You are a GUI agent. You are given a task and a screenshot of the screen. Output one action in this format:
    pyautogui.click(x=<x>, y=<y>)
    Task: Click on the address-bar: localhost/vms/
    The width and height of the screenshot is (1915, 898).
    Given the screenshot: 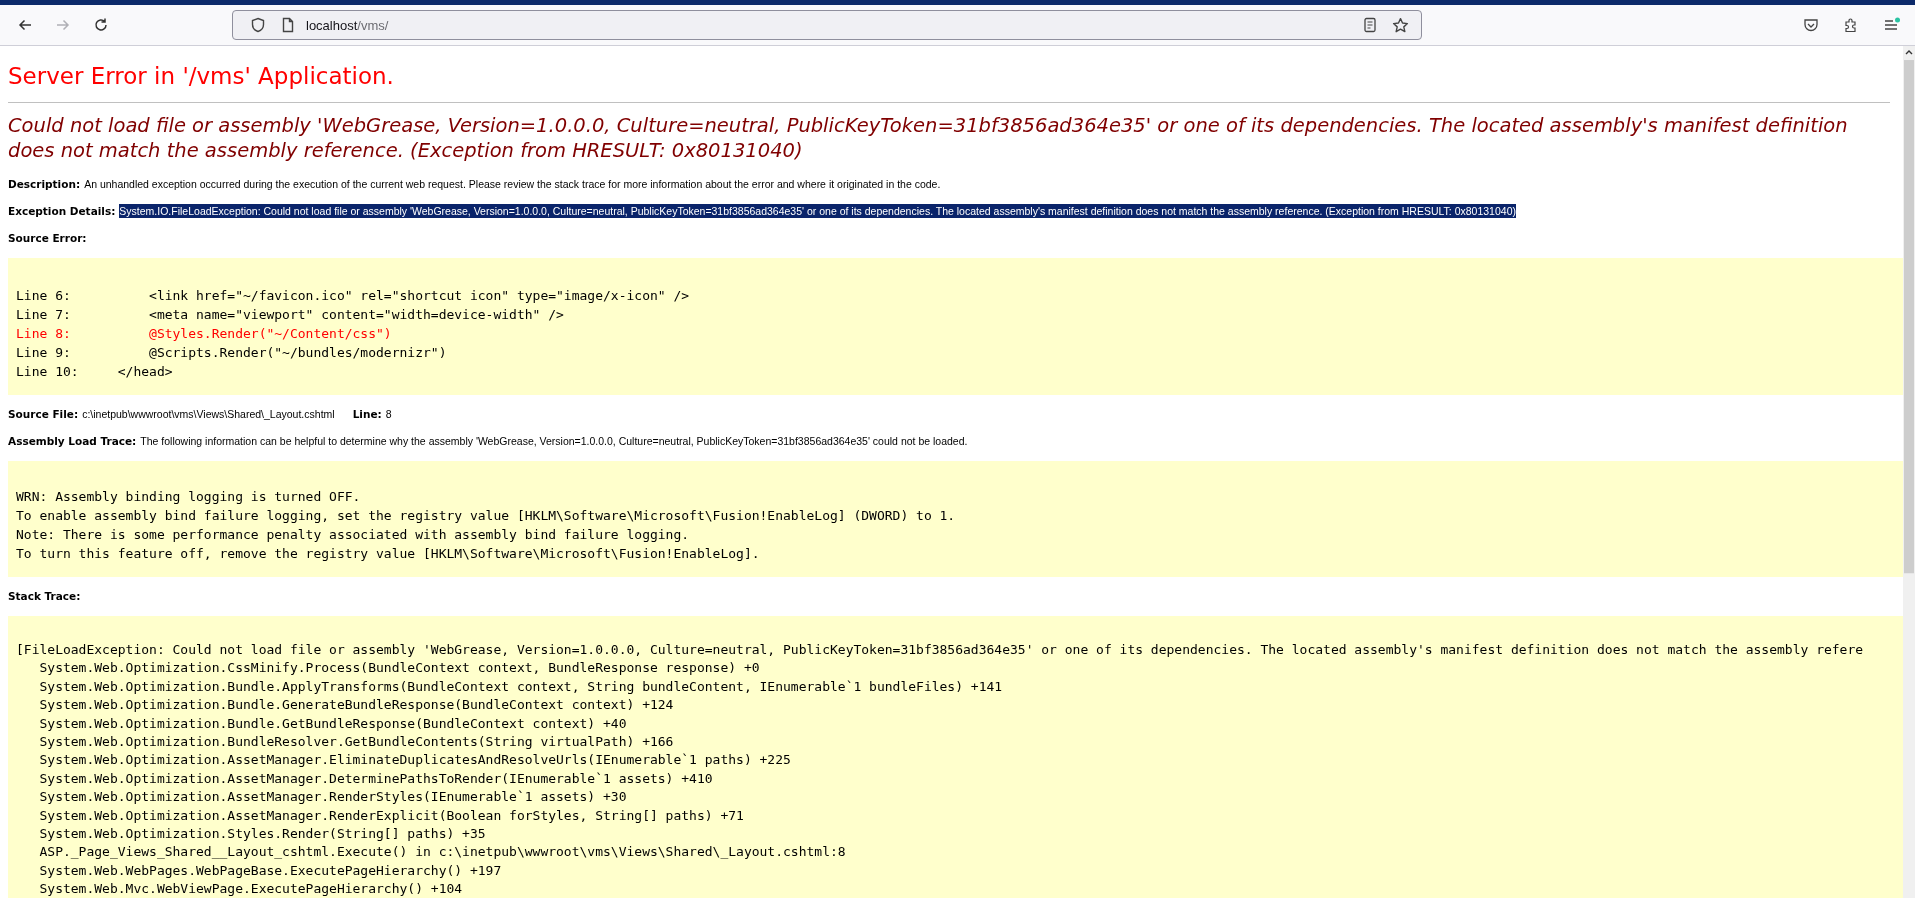 What is the action you would take?
    pyautogui.click(x=827, y=25)
    